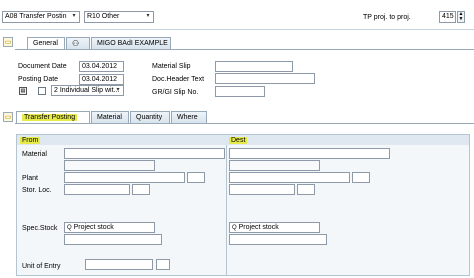 Image resolution: width=474 pixels, height=278 pixels. I want to click on from-stor-loc-code, so click(141, 189).